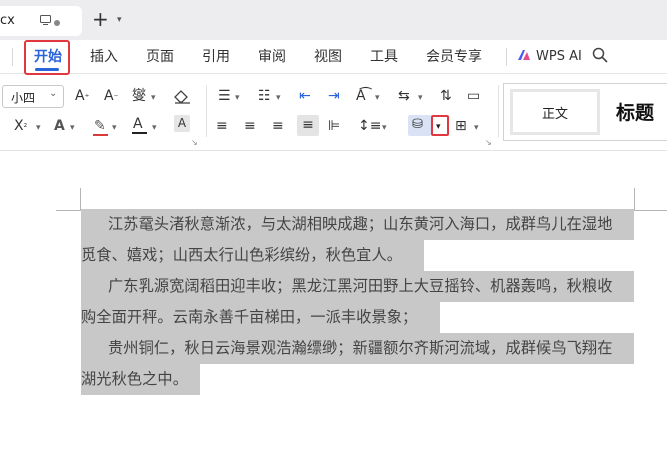 This screenshot has height=449, width=667. Describe the element at coordinates (334, 96) in the screenshot. I see `increase-indent-icon: ⇥` at that location.